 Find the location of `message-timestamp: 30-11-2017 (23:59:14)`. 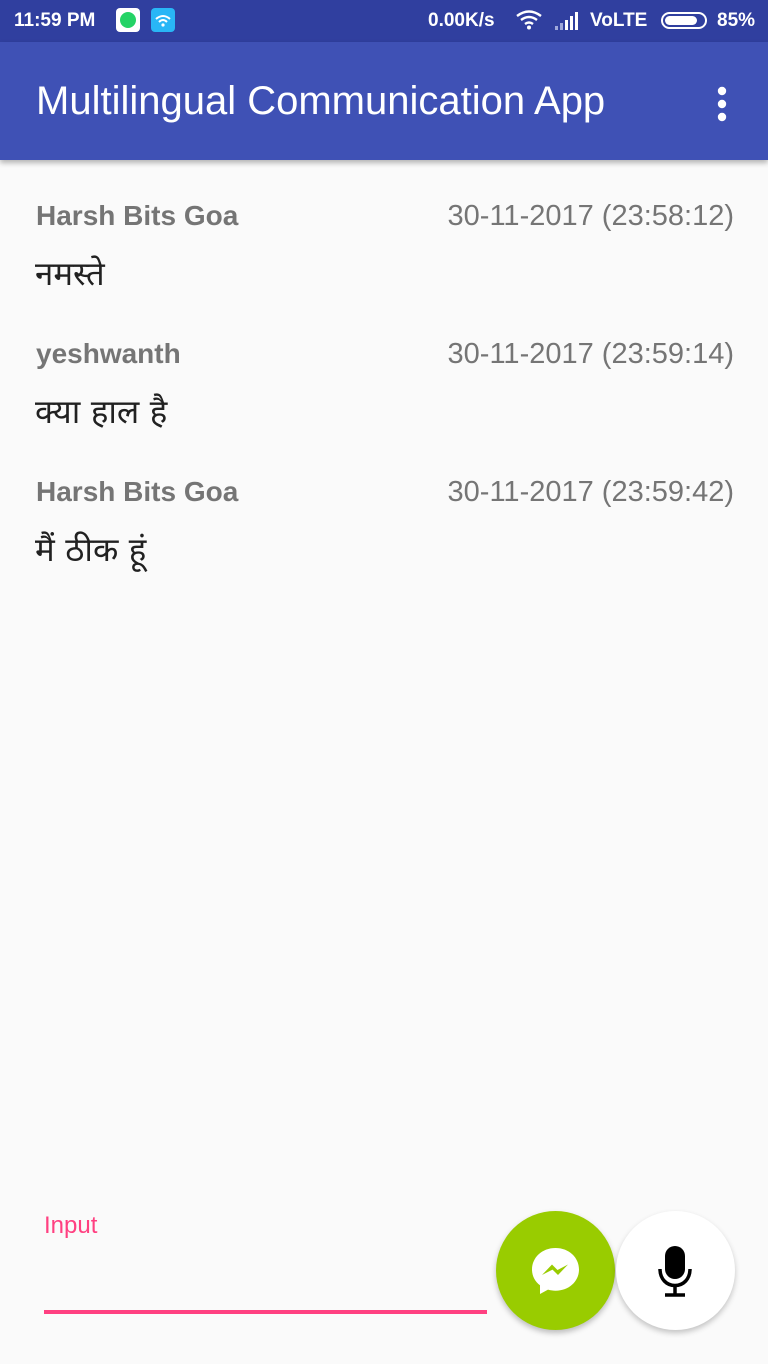

message-timestamp: 30-11-2017 (23:59:14) is located at coordinates (590, 354).